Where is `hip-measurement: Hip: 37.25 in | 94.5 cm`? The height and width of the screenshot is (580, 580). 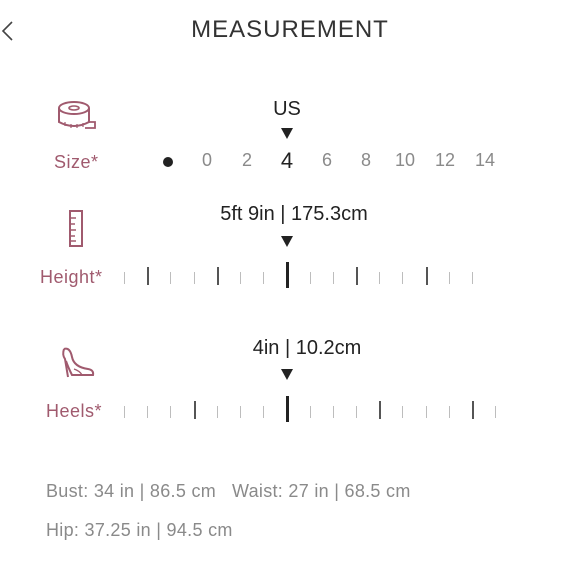 hip-measurement: Hip: 37.25 in | 94.5 cm is located at coordinates (139, 530).